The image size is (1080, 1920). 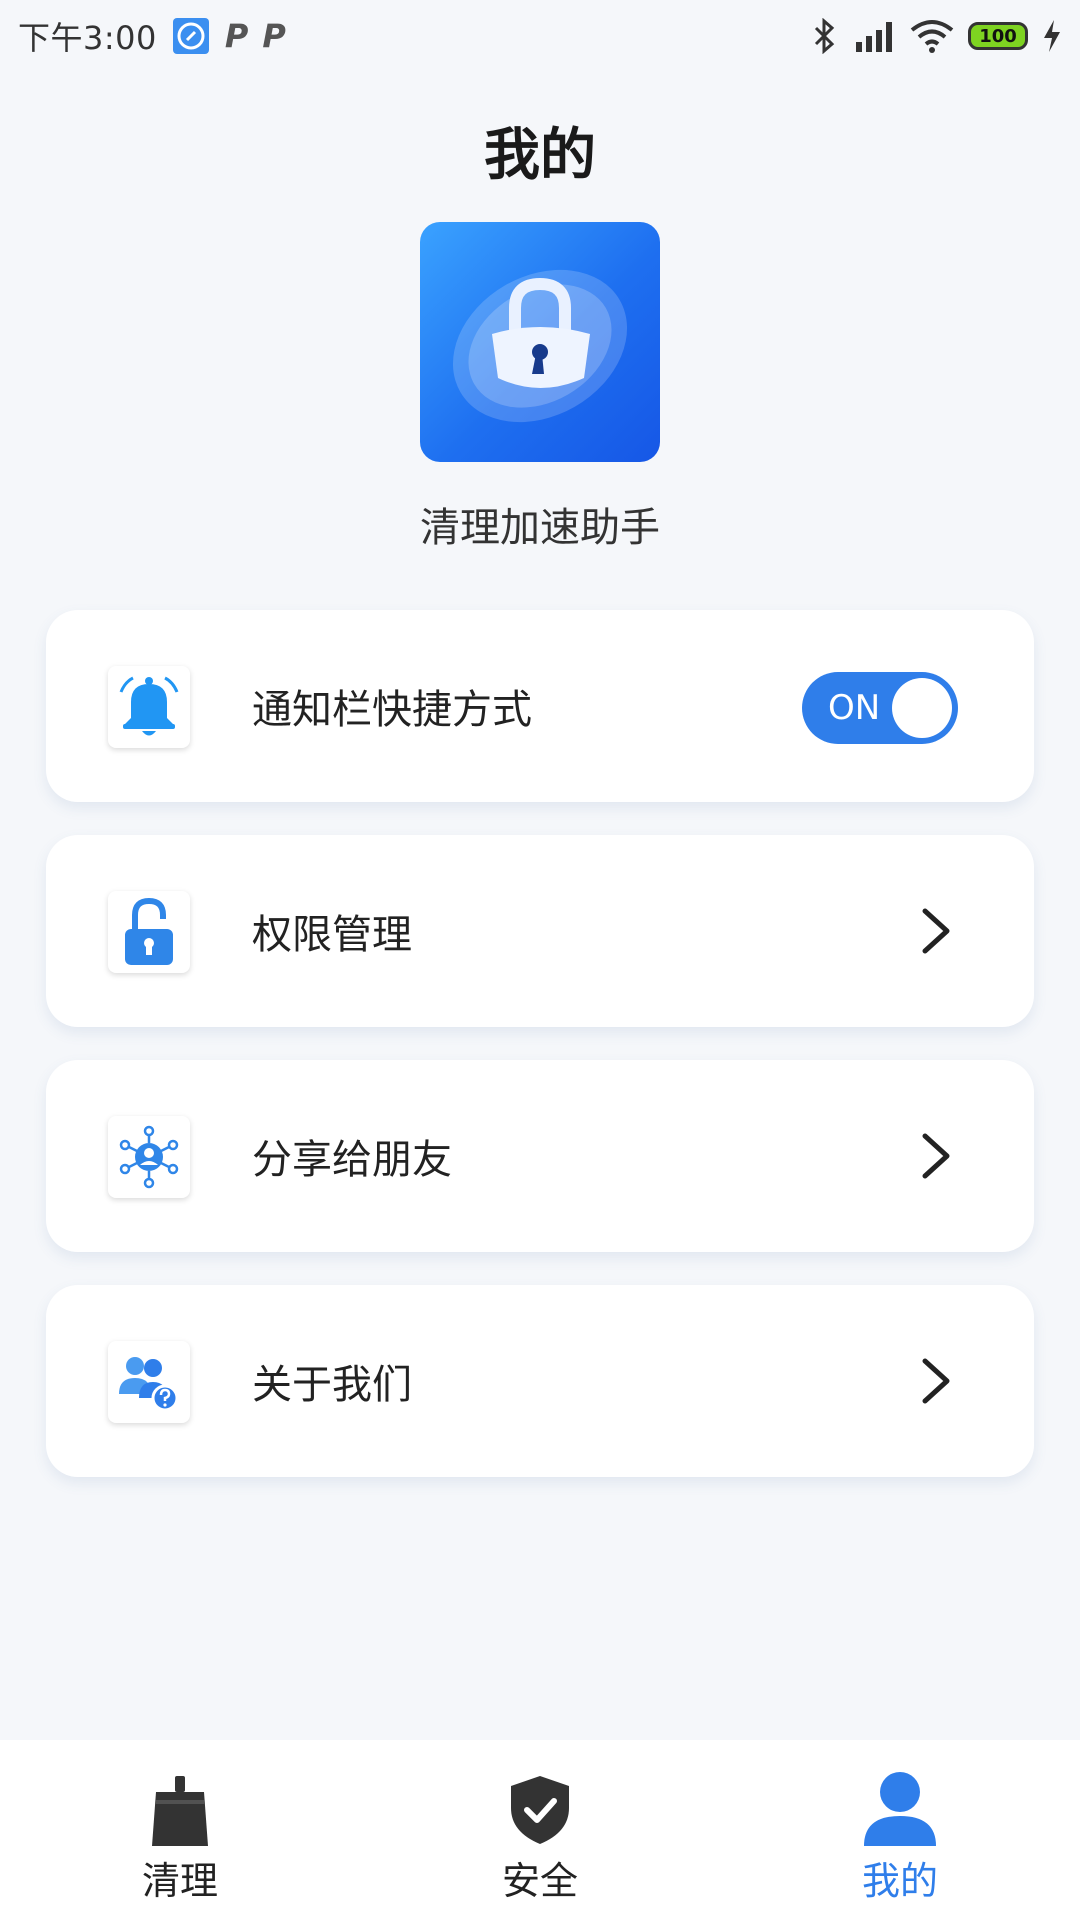 I want to click on user-icon, so click(x=900, y=1806).